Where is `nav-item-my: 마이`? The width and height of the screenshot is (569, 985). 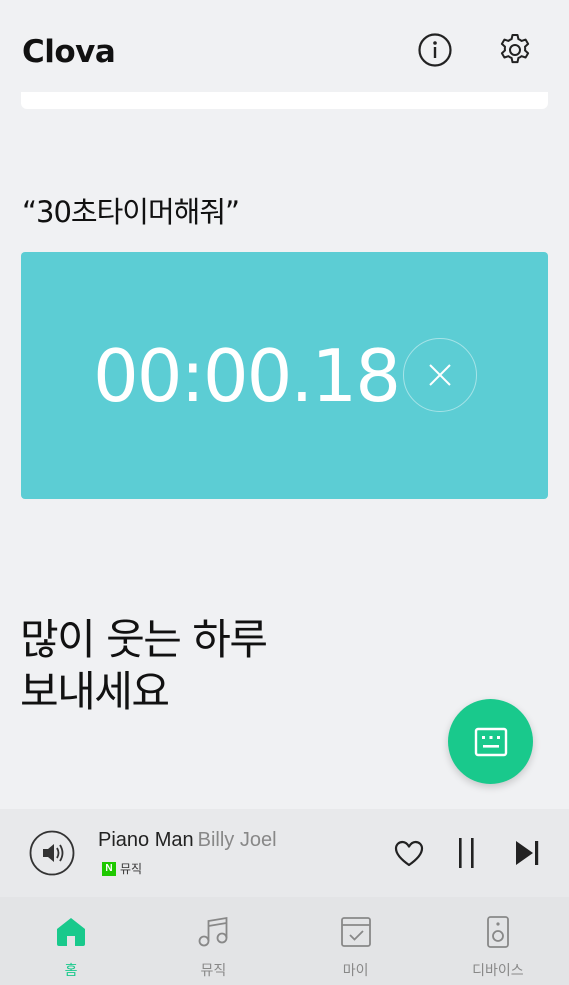
nav-item-my: 마이 is located at coordinates (356, 941).